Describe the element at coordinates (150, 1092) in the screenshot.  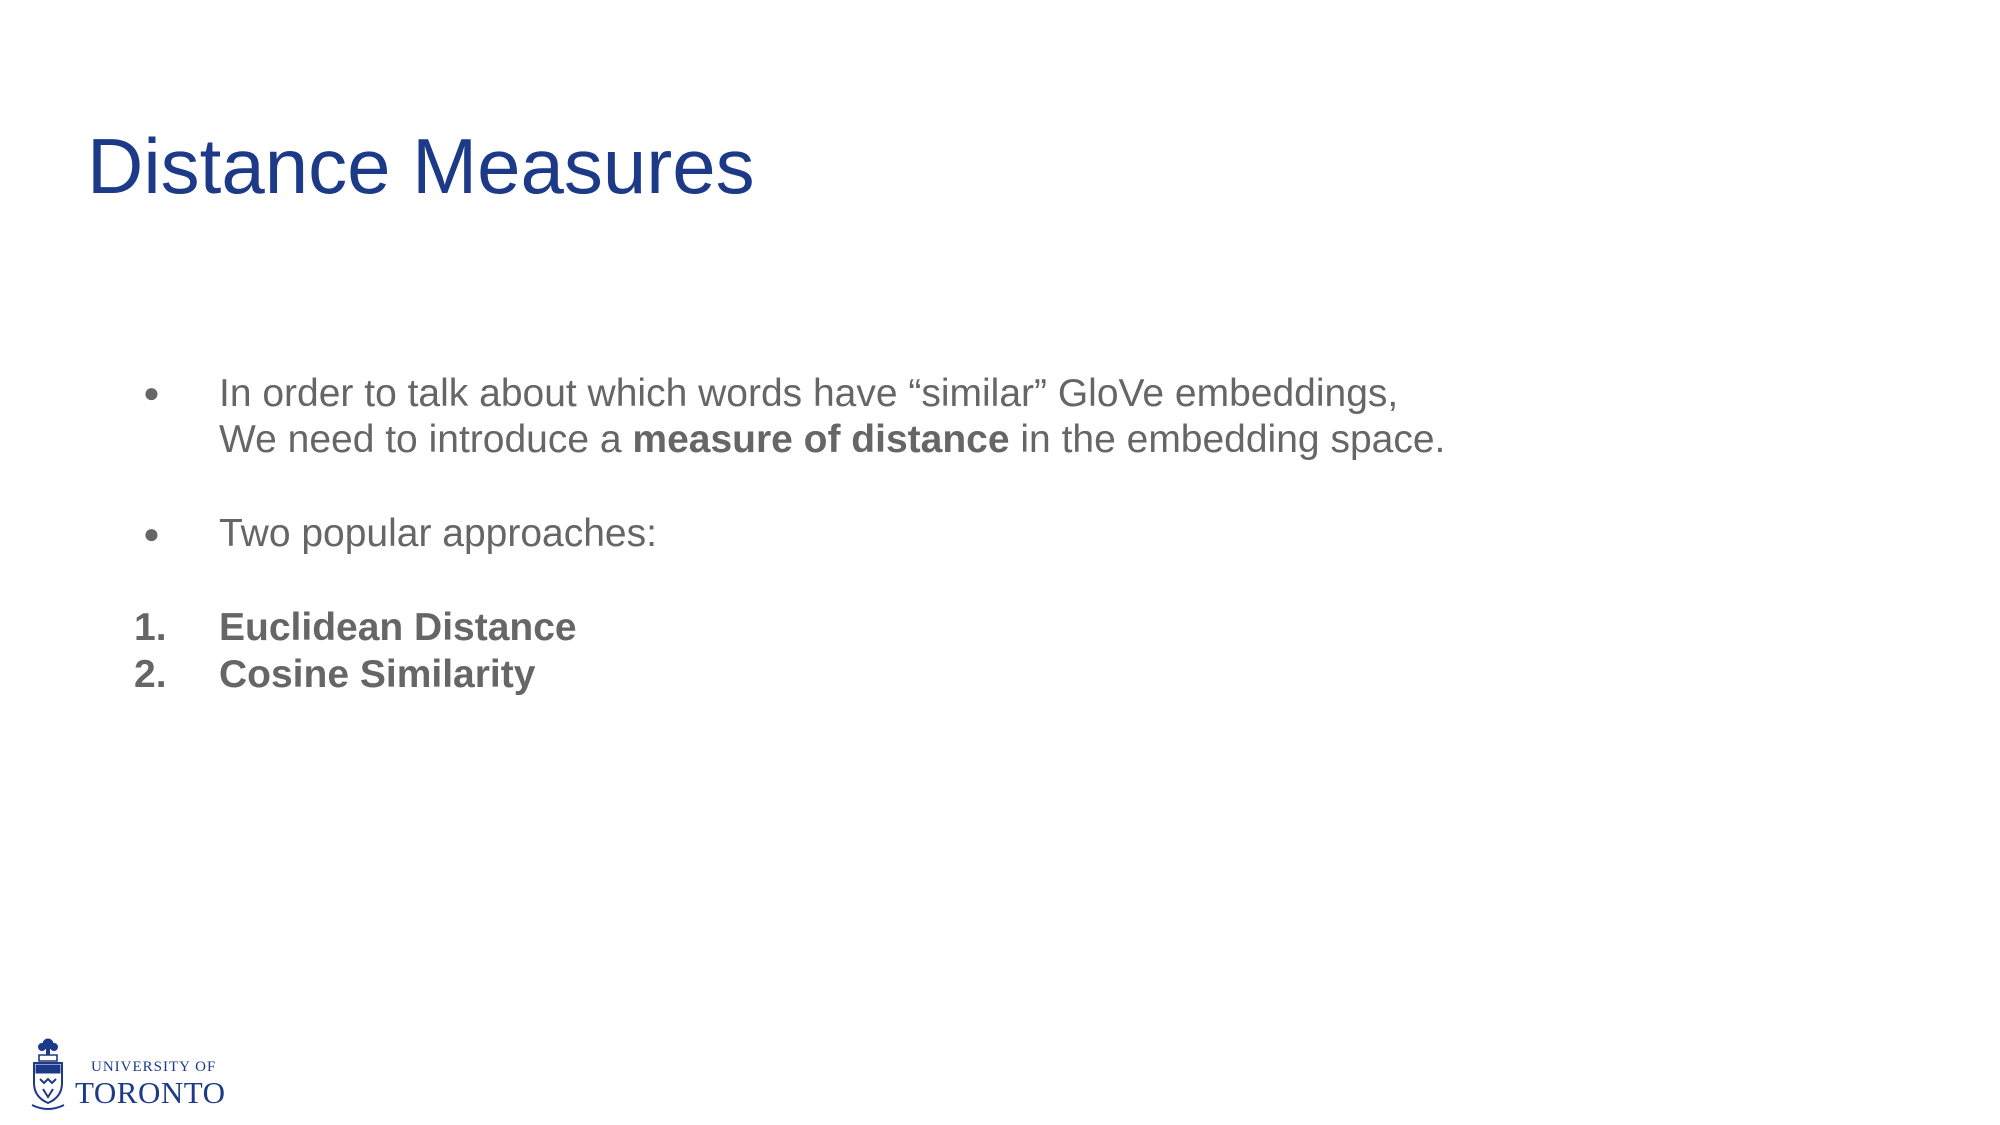
I see `logo-line-2: TORONTO` at that location.